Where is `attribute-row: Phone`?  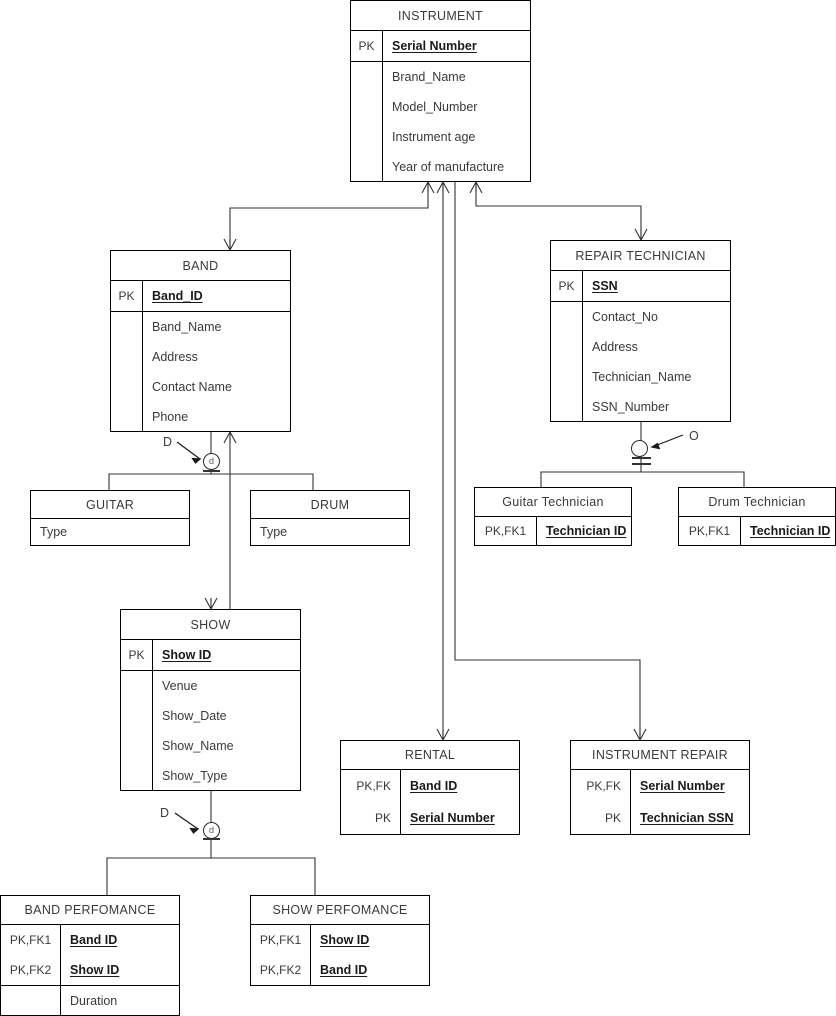 attribute-row: Phone is located at coordinates (200, 417).